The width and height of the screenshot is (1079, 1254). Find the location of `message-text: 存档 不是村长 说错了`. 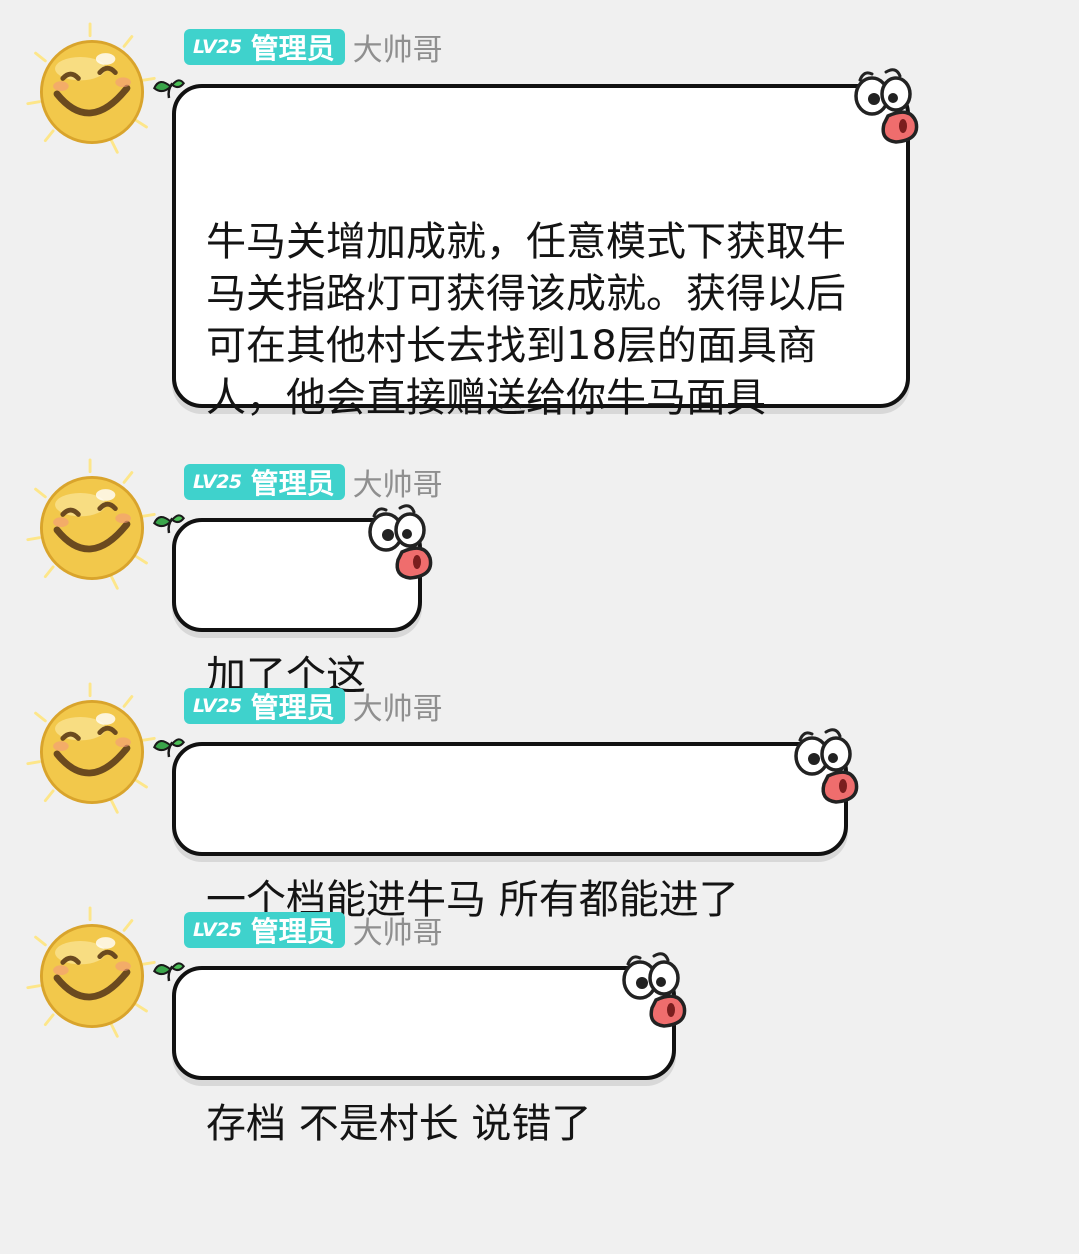

message-text: 存档 不是村长 说错了 is located at coordinates (399, 1124).